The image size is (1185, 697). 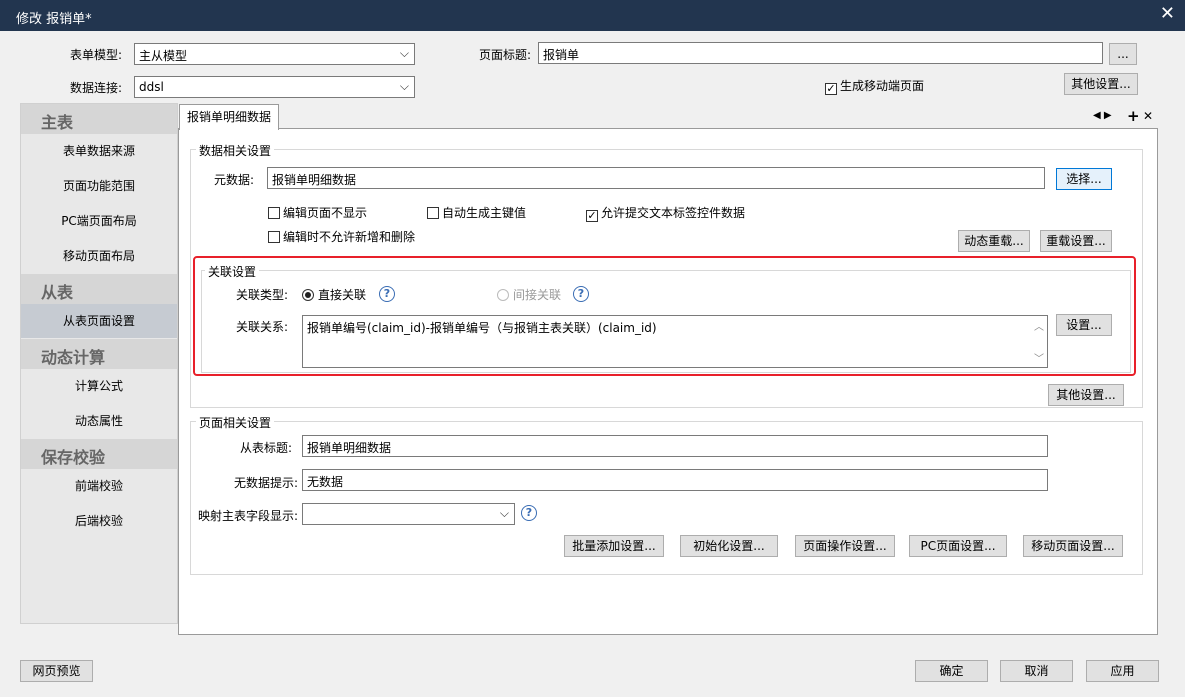 What do you see at coordinates (234, 180) in the screenshot?
I see `meta-label: 元数据:` at bounding box center [234, 180].